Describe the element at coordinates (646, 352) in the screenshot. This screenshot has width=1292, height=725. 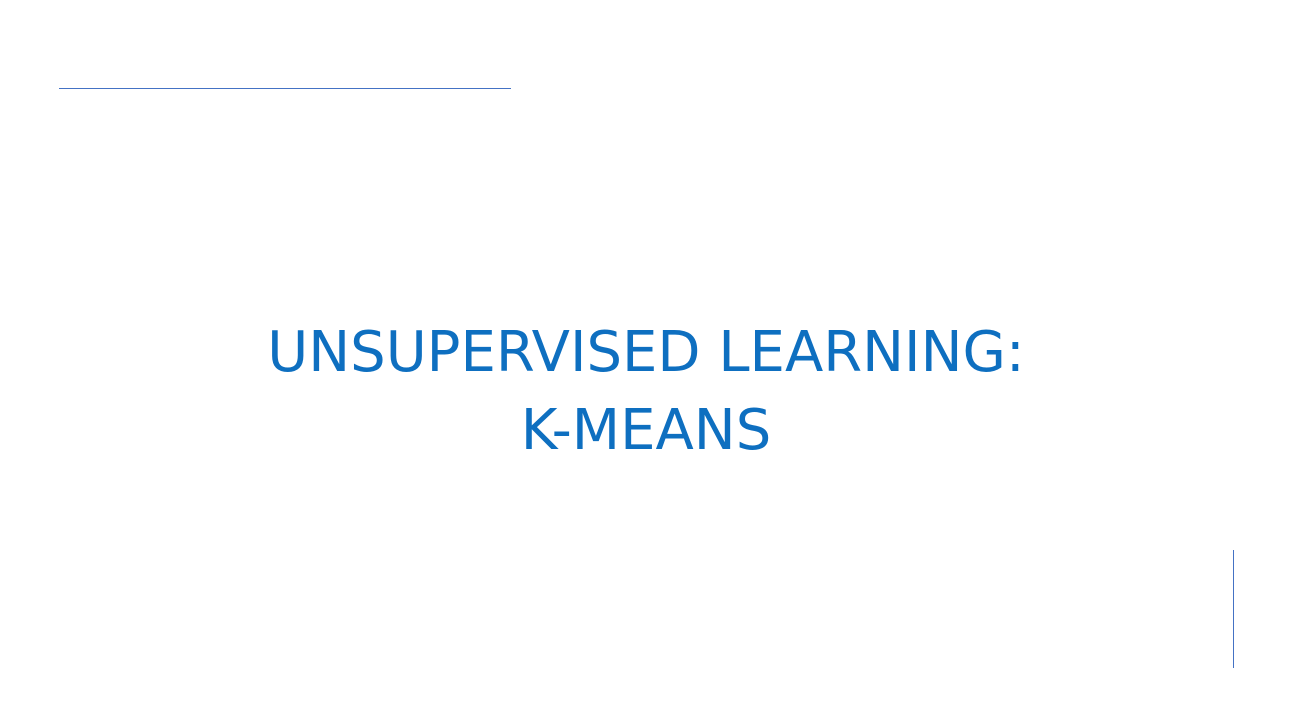
I see `title-line-1: UNSUPERVISED LEARNING:` at that location.